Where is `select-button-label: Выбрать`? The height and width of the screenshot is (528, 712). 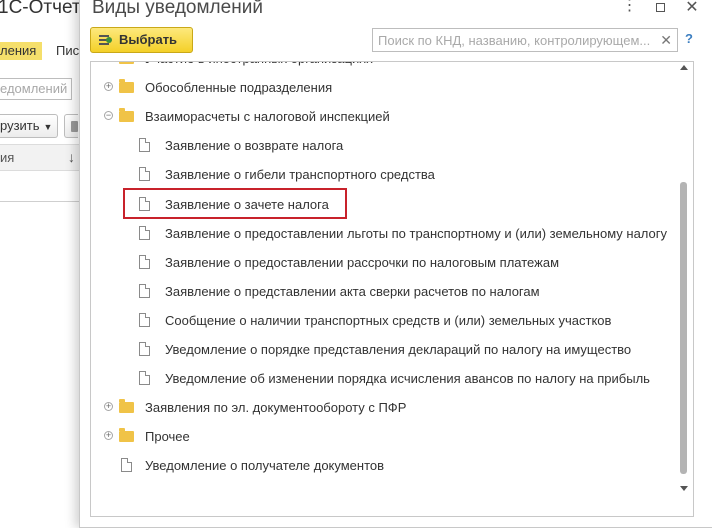
select-button-label: Выбрать is located at coordinates (148, 39).